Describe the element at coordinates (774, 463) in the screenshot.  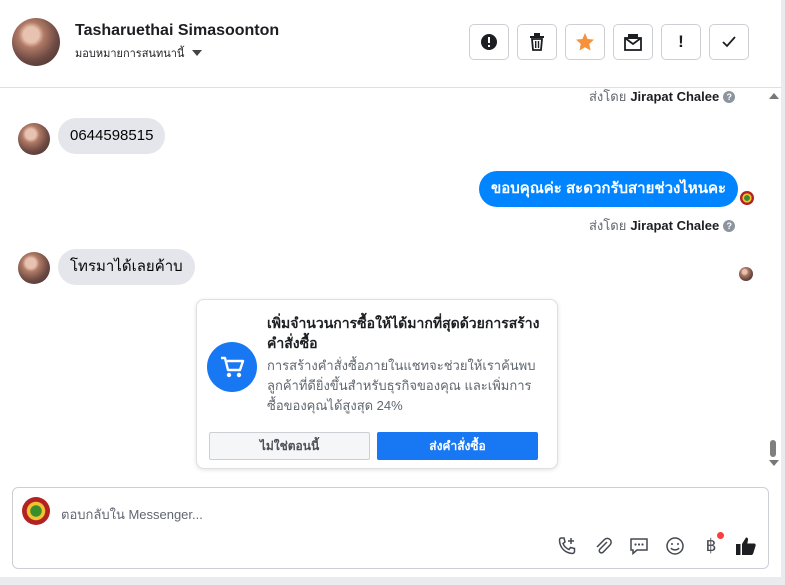
I see `scroll-down-arrow-icon` at that location.